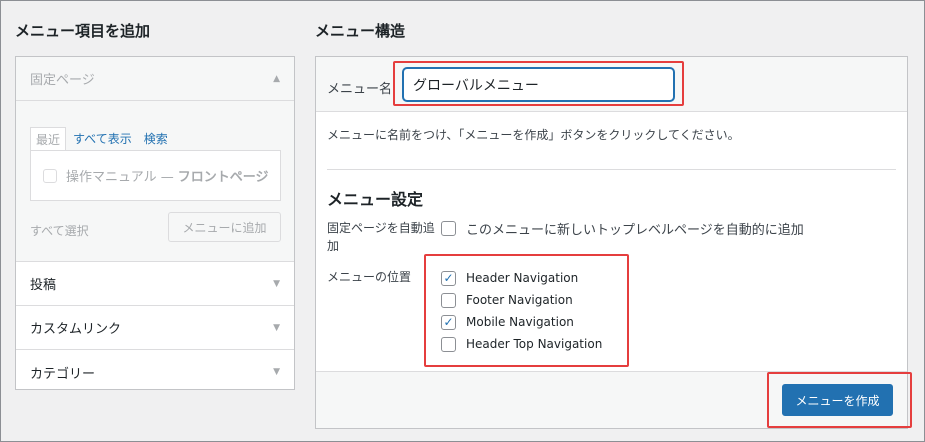 The height and width of the screenshot is (442, 925). Describe the element at coordinates (381, 237) in the screenshot. I see `auto-add-label: 固定ページを自動追加` at that location.